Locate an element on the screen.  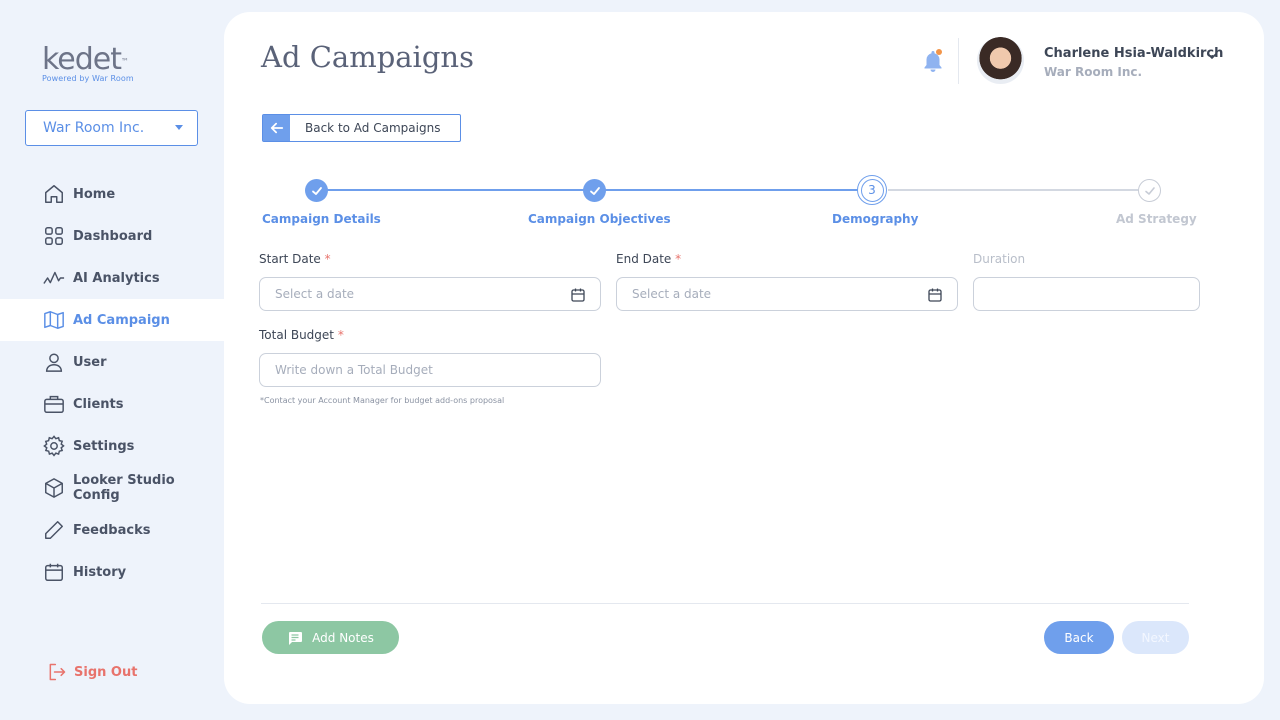
sidebar-item-label: Feedbacks is located at coordinates (112, 530).